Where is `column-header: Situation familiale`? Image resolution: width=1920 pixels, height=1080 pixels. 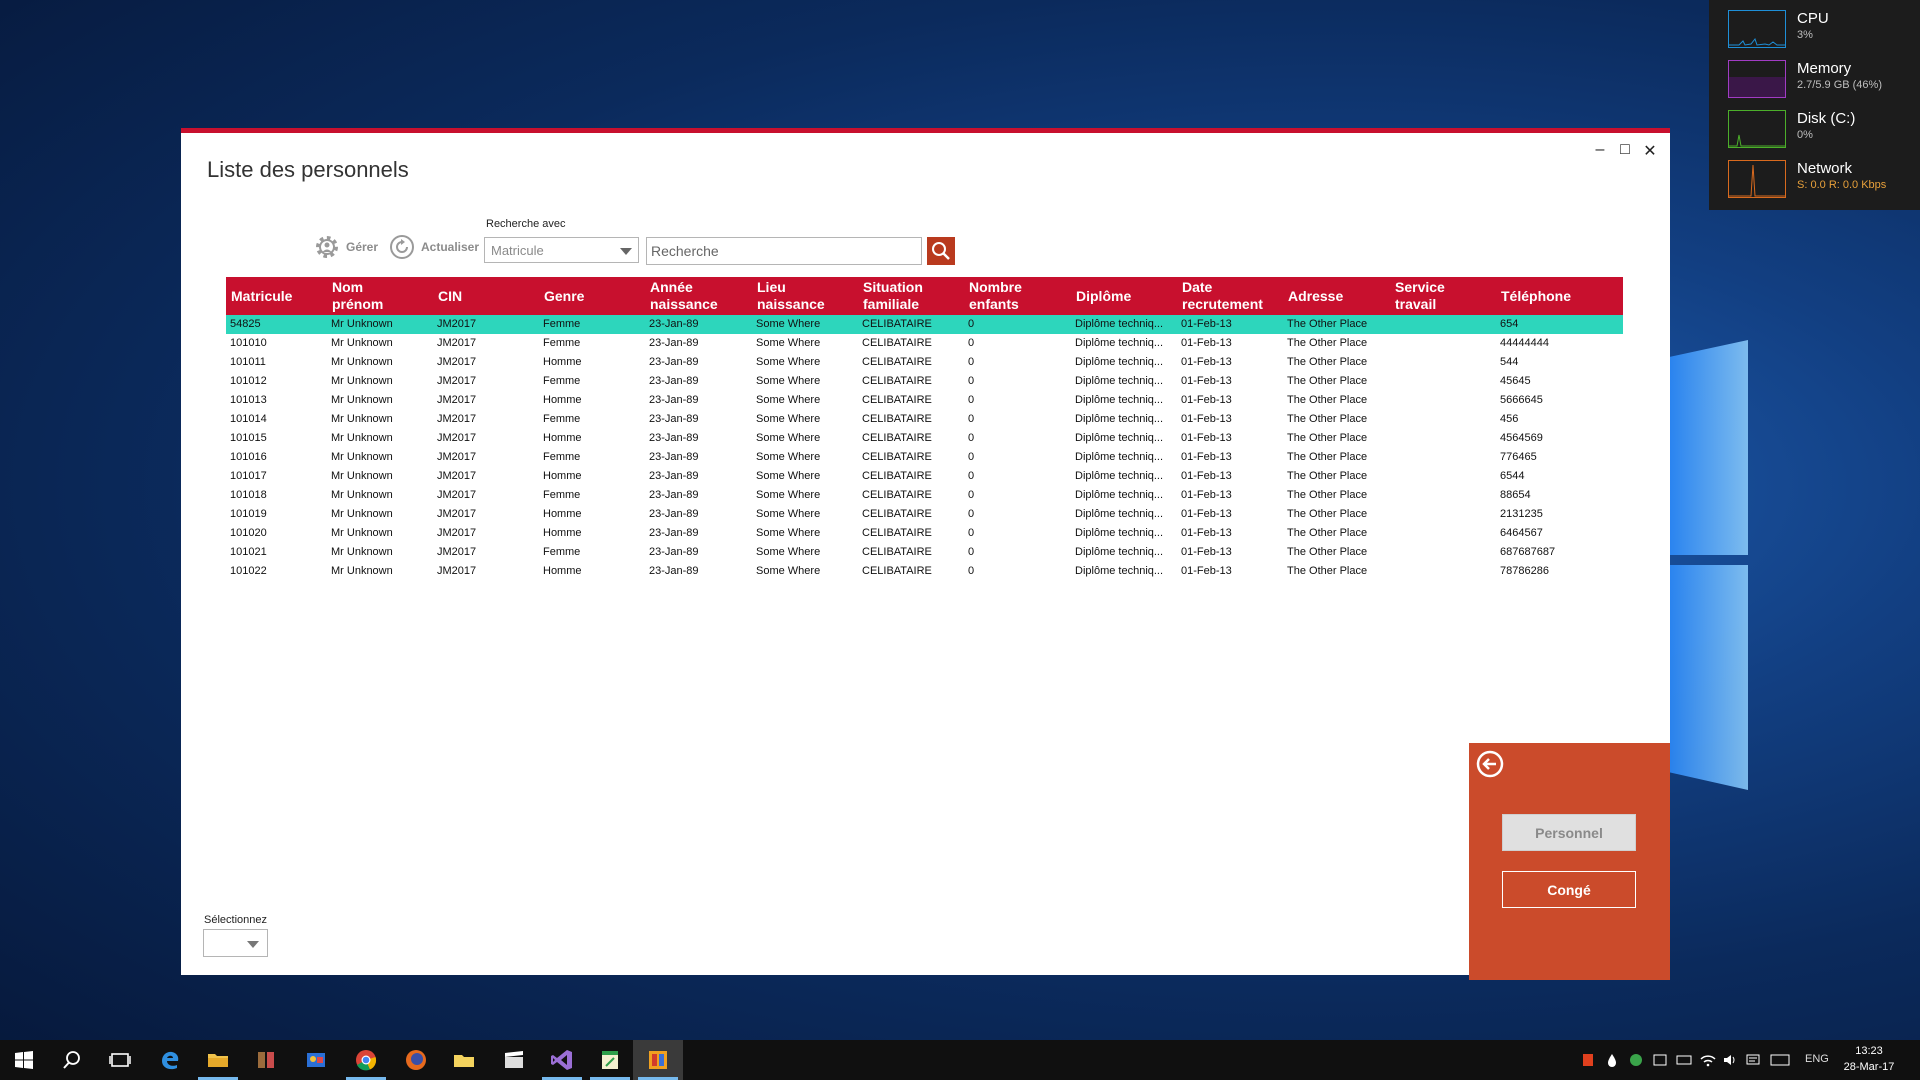
column-header: Situation familiale is located at coordinates (893, 296).